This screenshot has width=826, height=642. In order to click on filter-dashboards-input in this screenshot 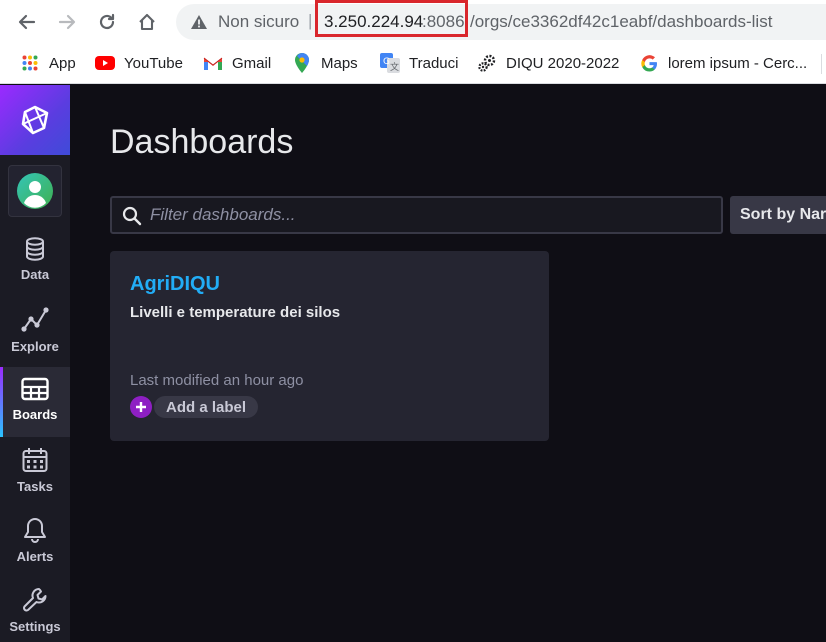, I will do `click(430, 215)`.